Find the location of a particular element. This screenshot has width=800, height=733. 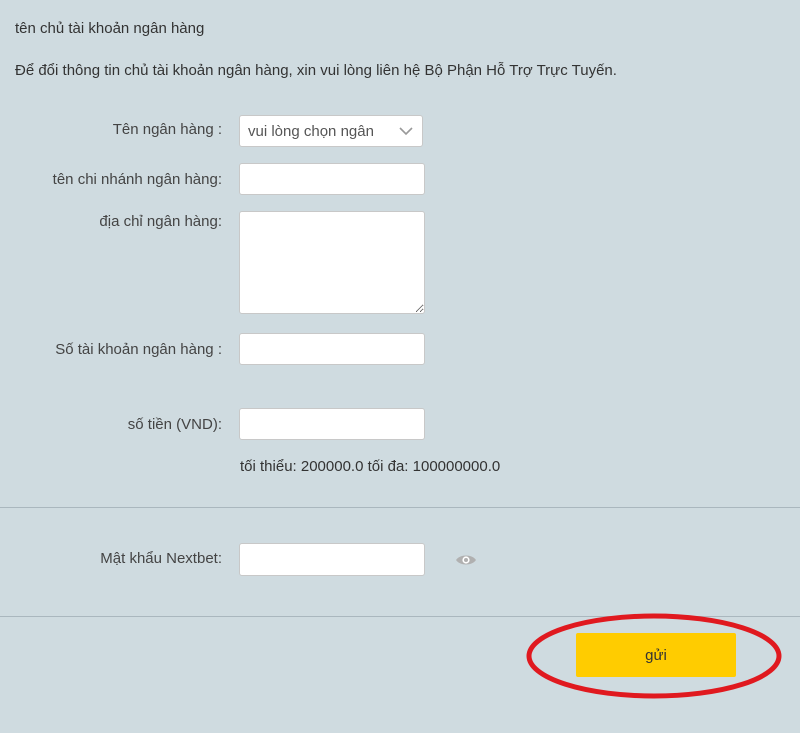

bank-name-select-value: vui lòng chọn ngân is located at coordinates (311, 131).